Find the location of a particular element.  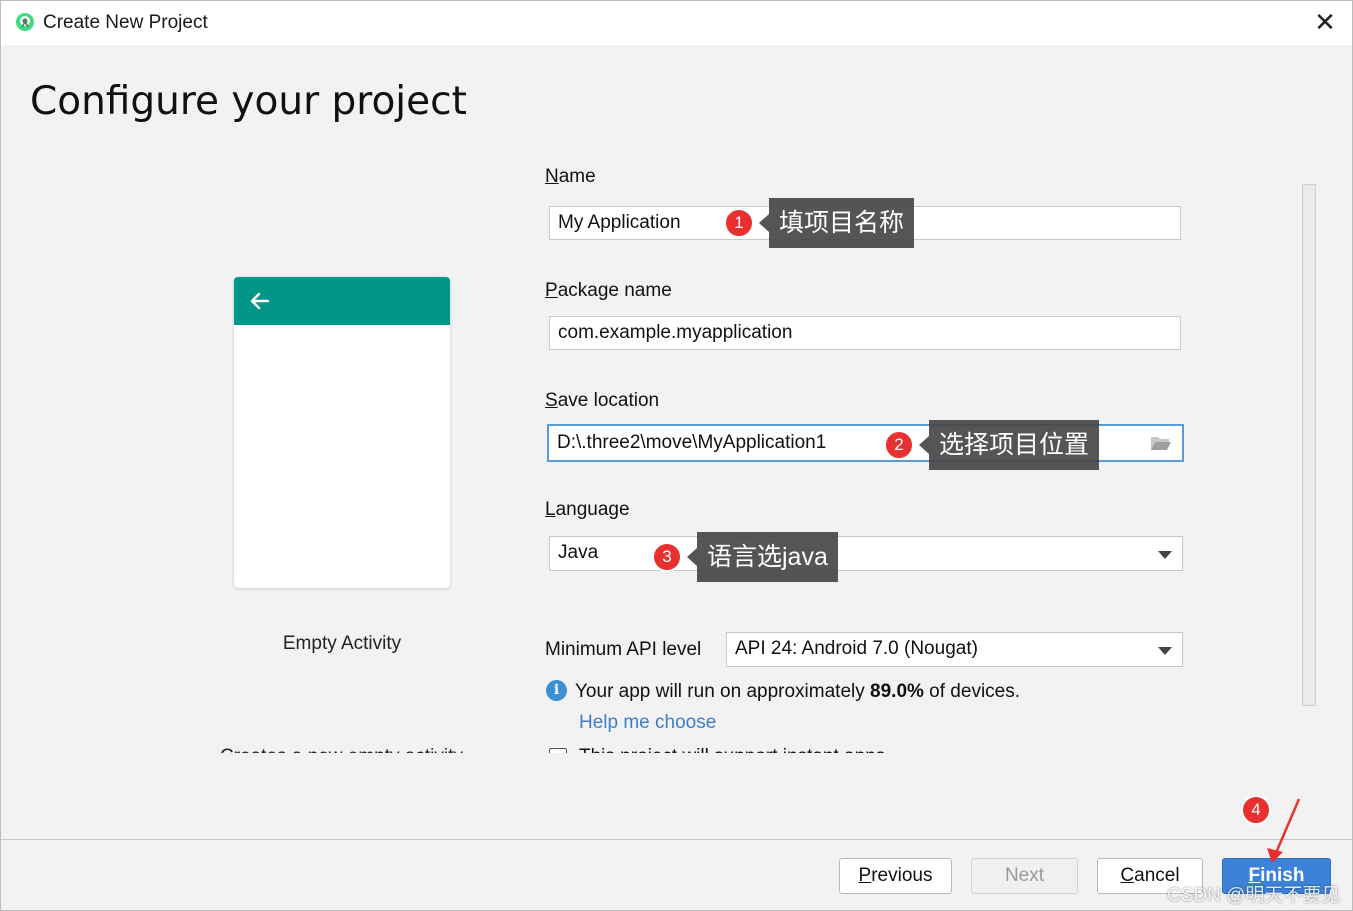

next-button: Next is located at coordinates (1024, 876).